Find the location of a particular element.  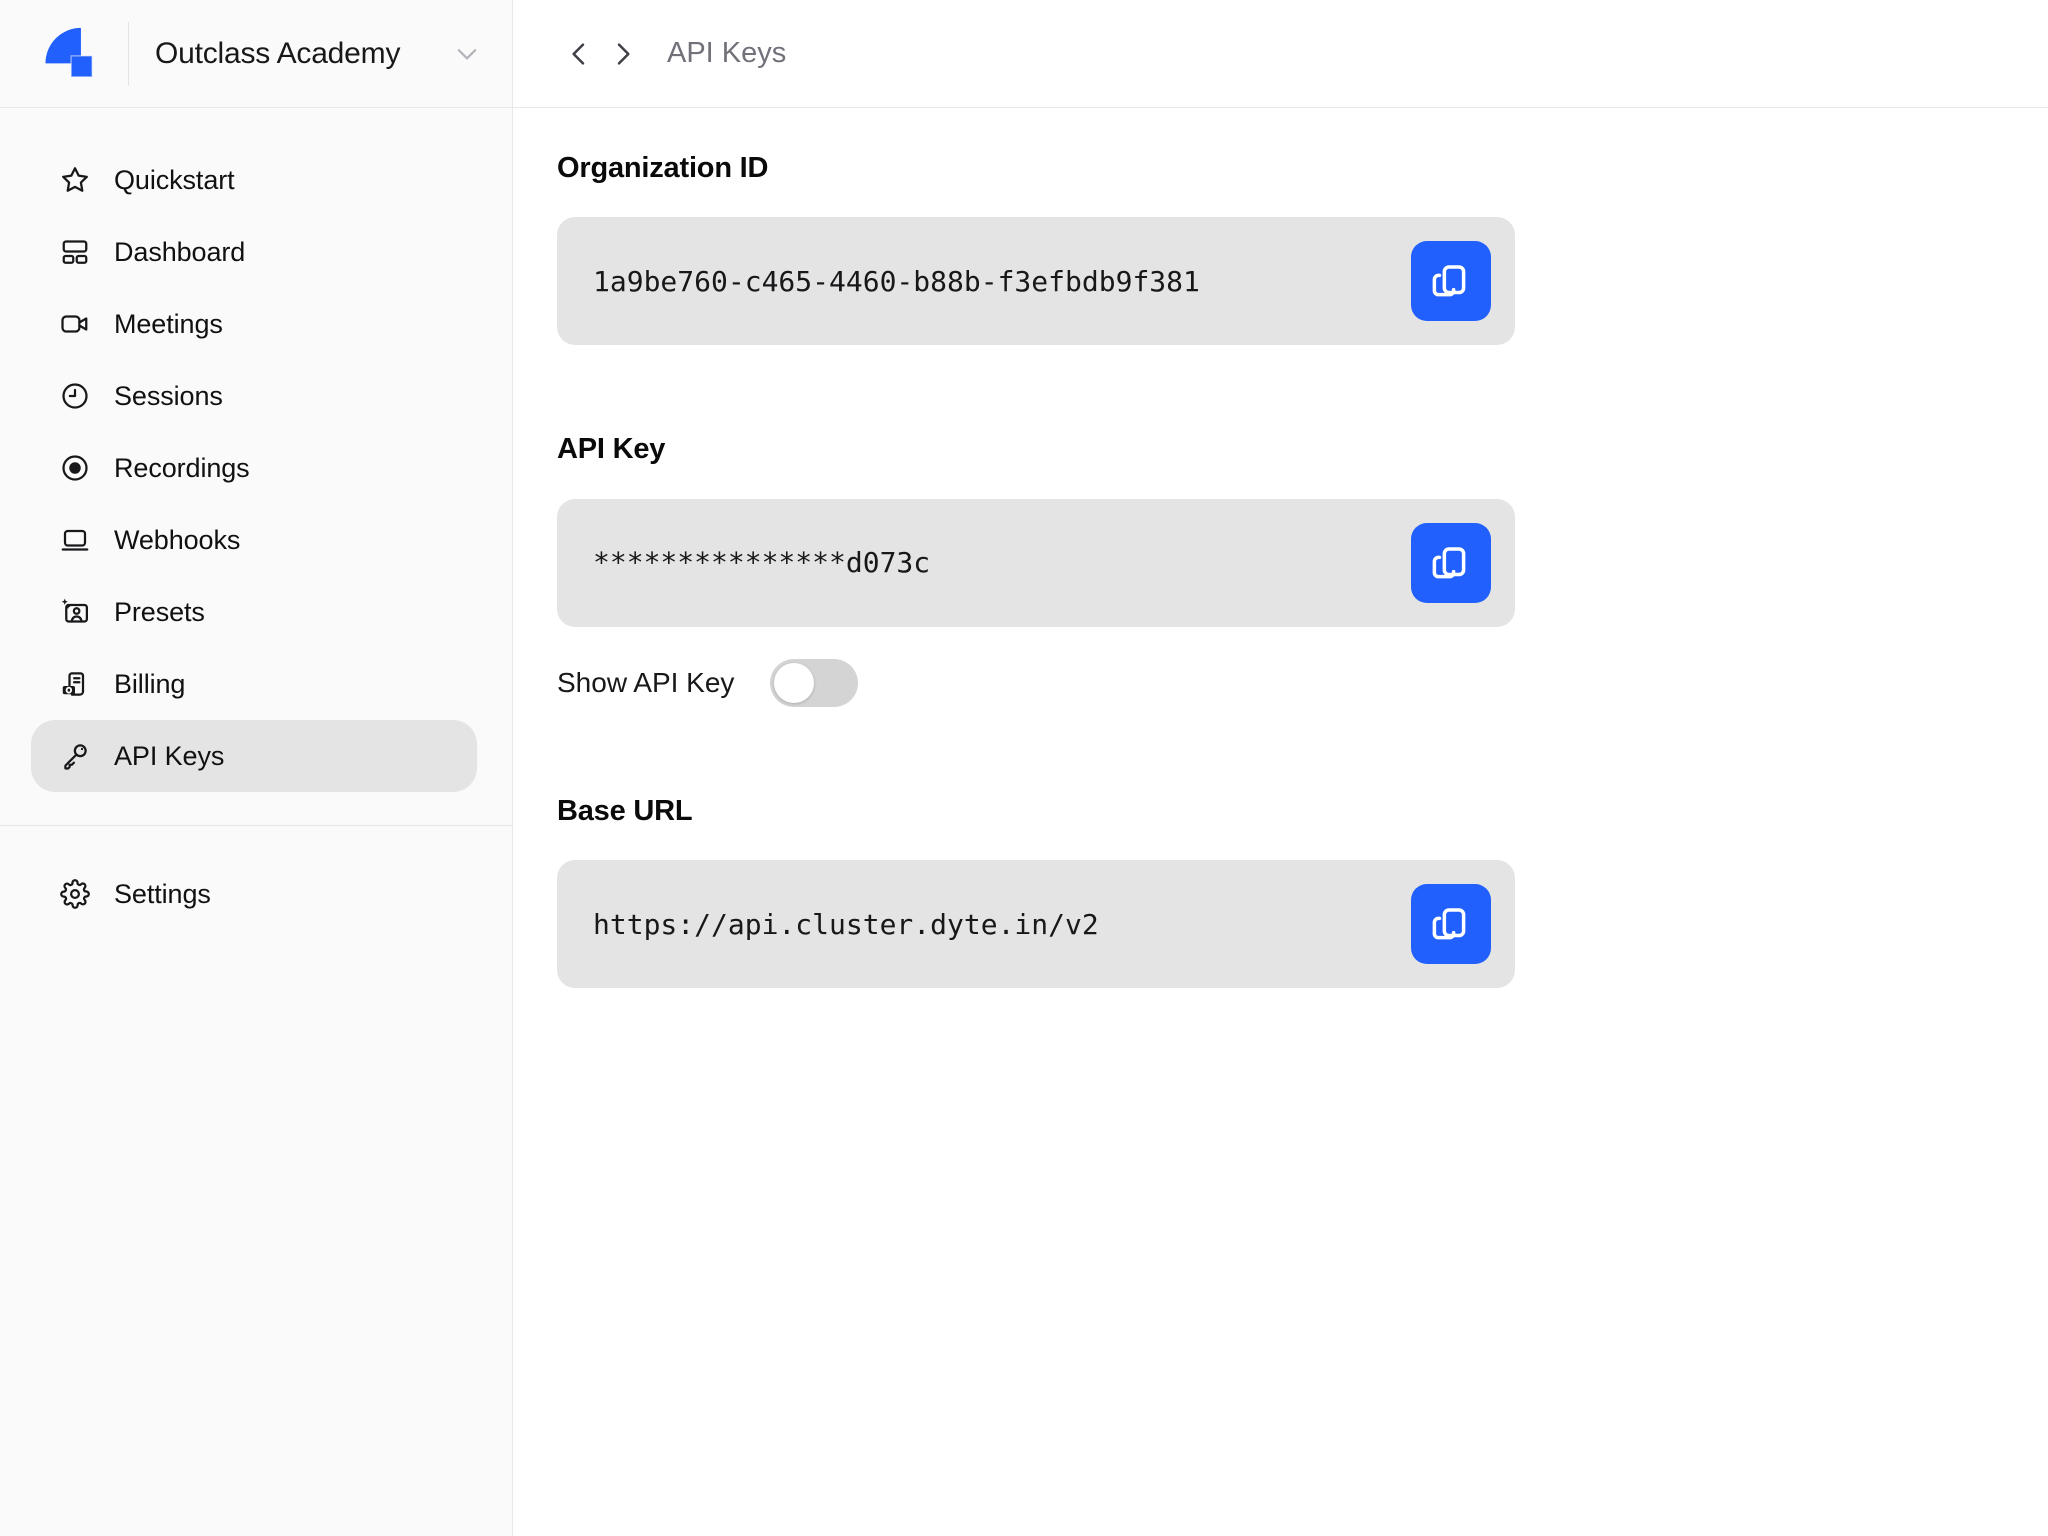

show-api-key-toggle is located at coordinates (814, 682).